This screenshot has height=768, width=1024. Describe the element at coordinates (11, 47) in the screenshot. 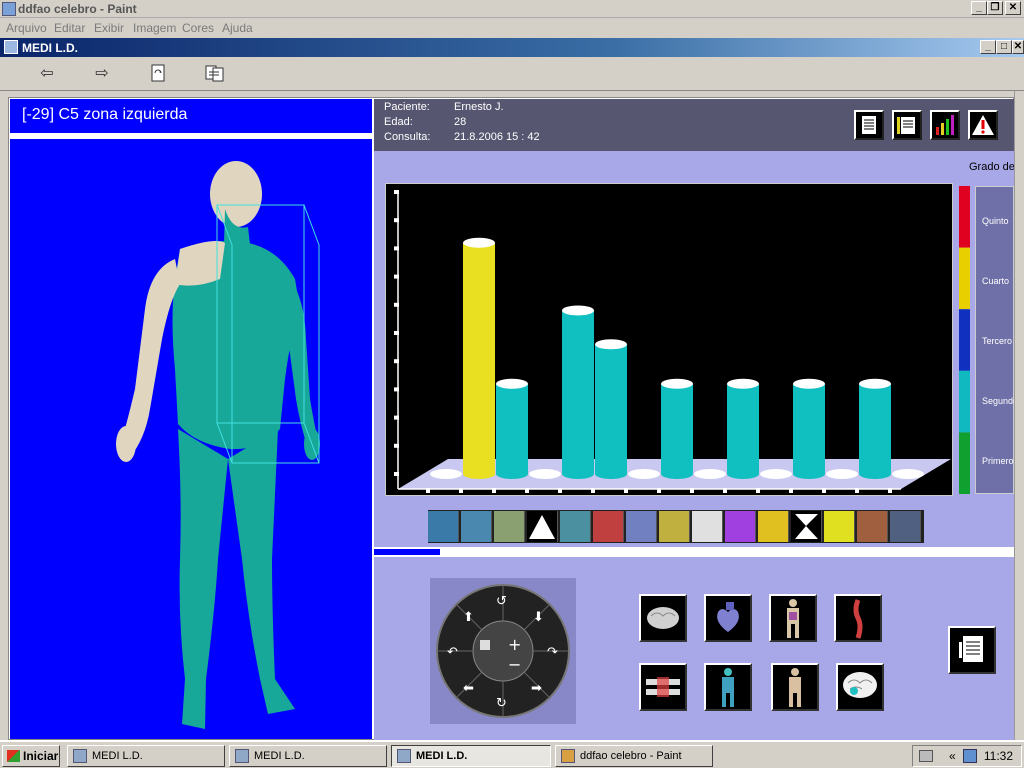

I see `medi-app-icon` at that location.